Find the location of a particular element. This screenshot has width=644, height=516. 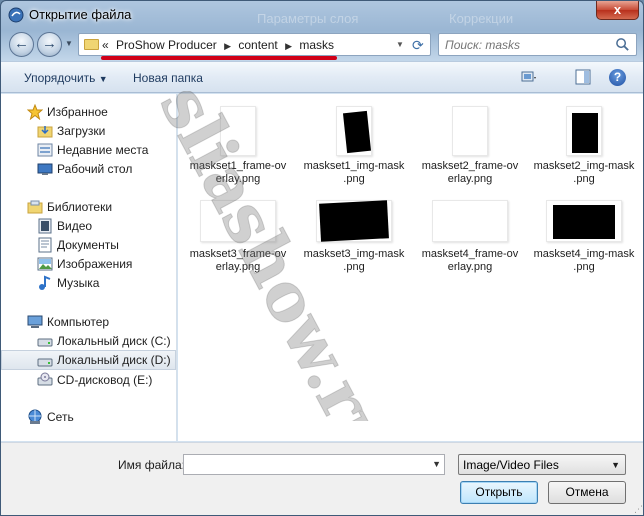

sidebar-item-cd-drive: CD-дисковод (E:) is located at coordinates (88, 380).